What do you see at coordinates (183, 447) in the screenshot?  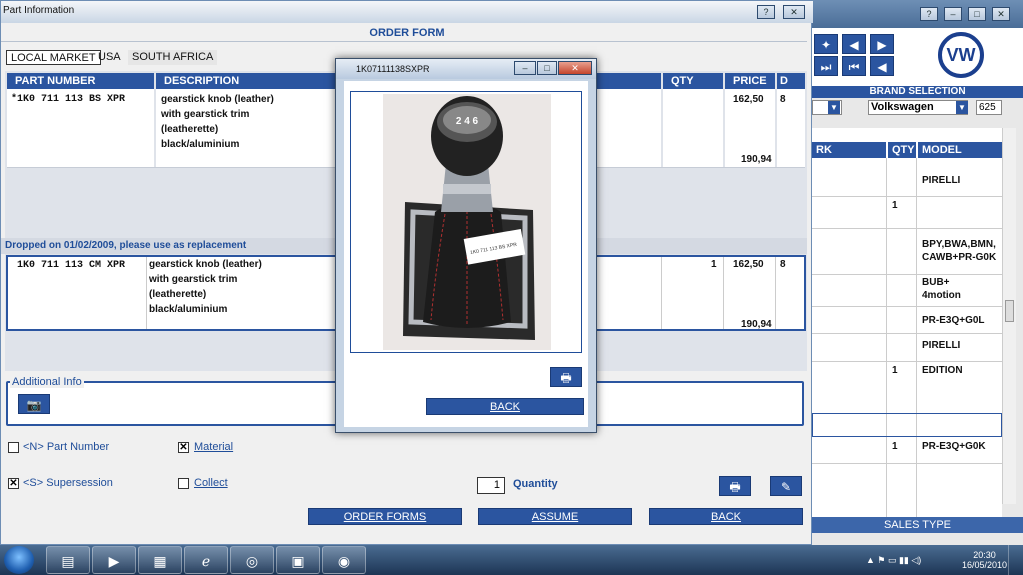 I see `material-checkbox: ✕` at bounding box center [183, 447].